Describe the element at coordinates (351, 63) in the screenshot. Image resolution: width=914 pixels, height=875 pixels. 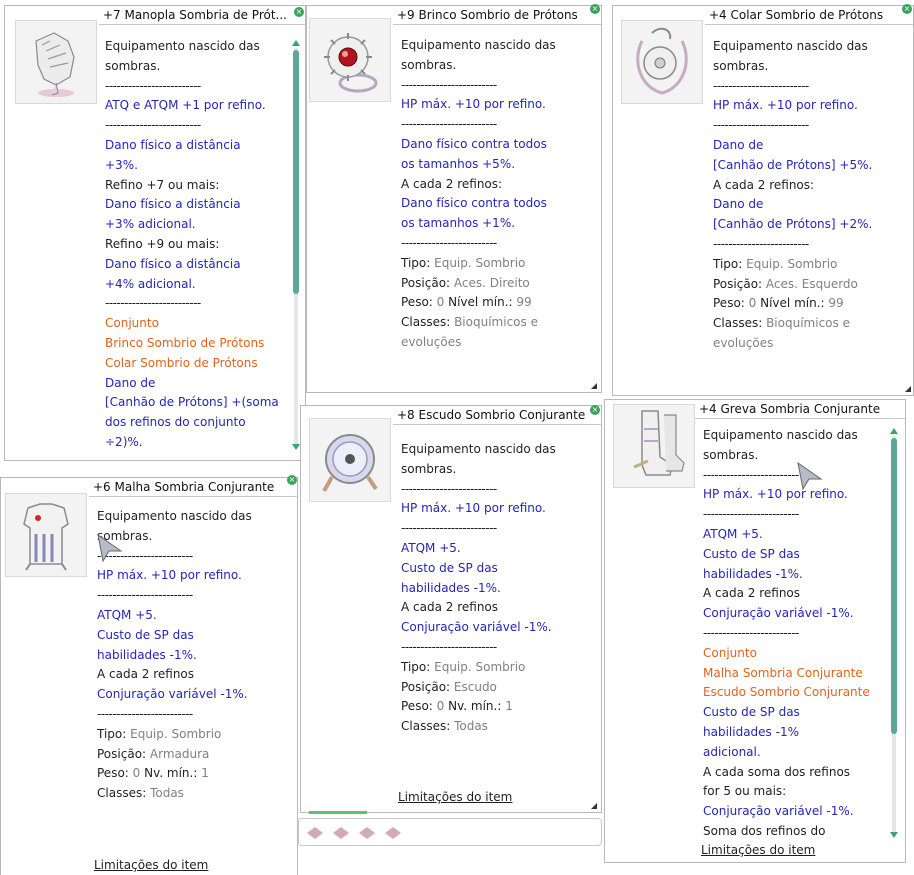
I see `earring-icon` at that location.